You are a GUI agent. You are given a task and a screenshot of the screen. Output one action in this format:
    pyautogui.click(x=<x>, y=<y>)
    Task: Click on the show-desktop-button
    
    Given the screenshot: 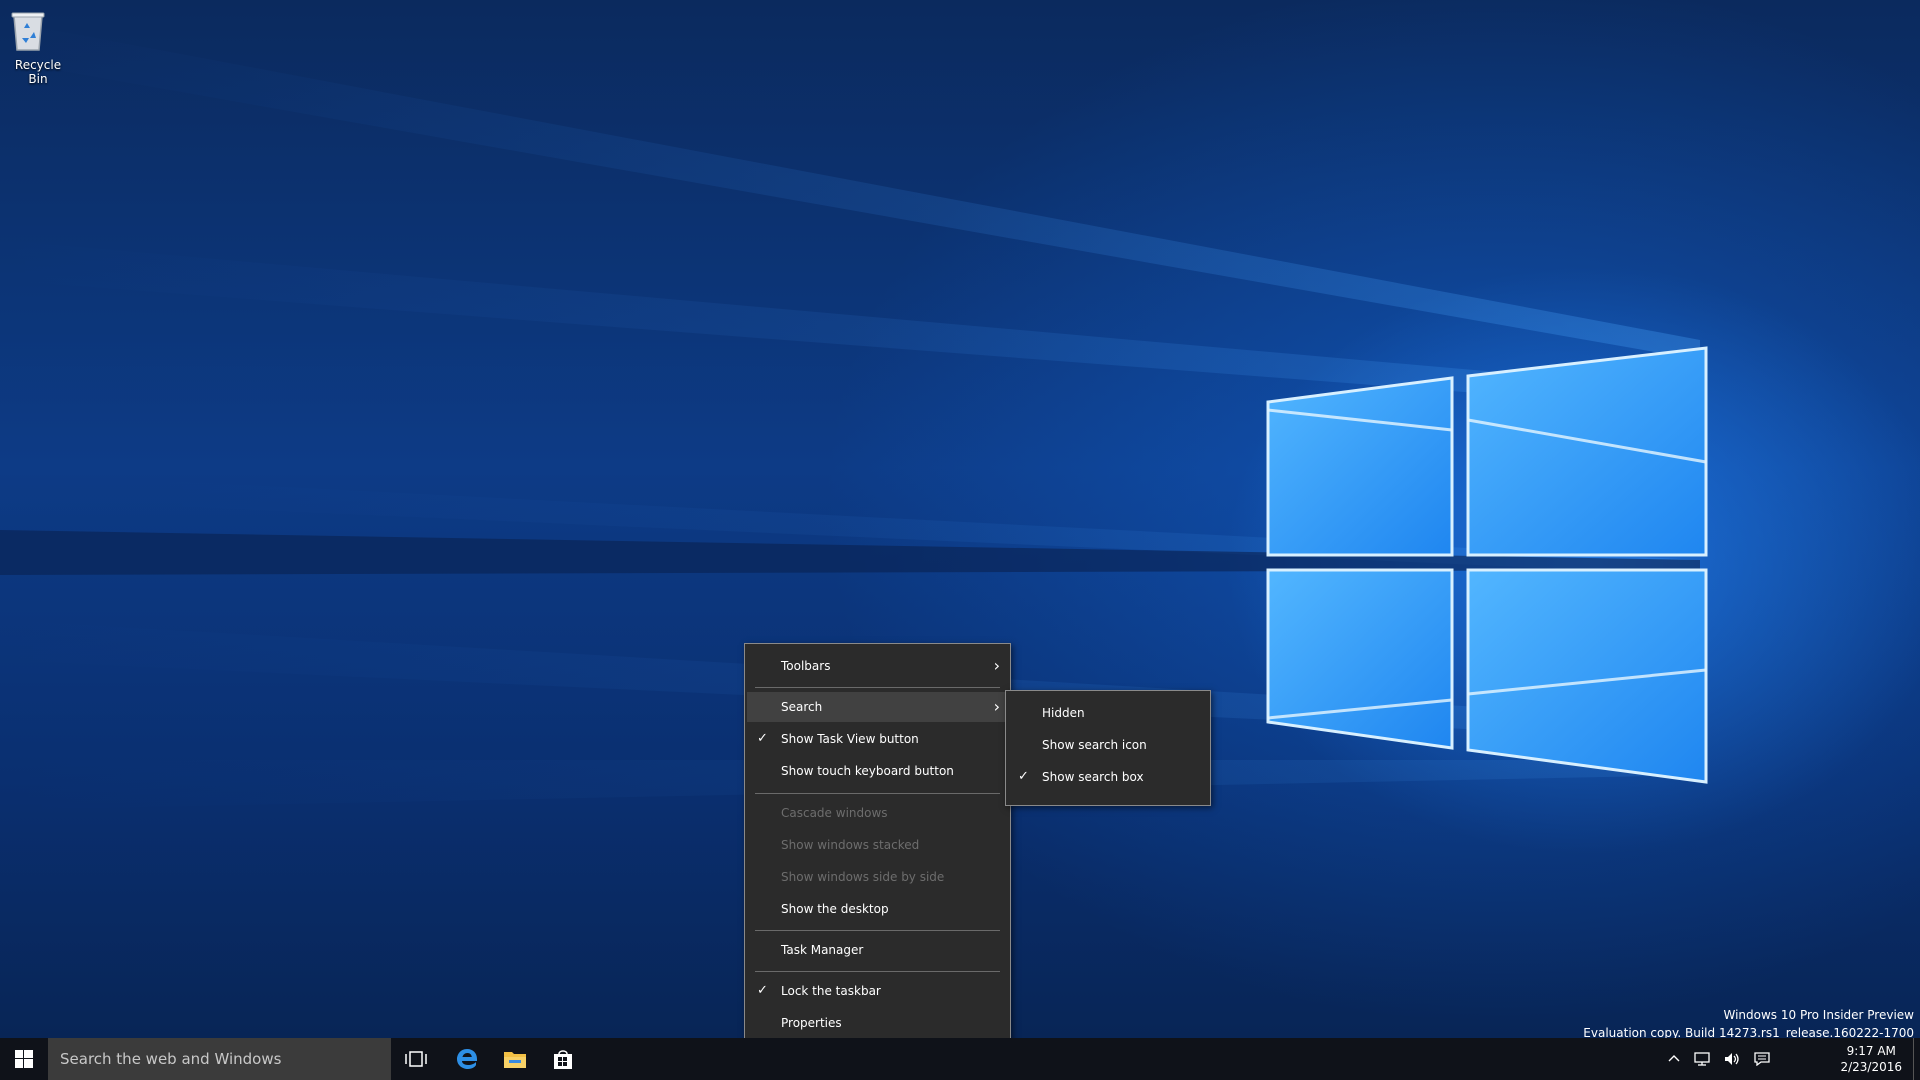 What is the action you would take?
    pyautogui.click(x=1916, y=1059)
    